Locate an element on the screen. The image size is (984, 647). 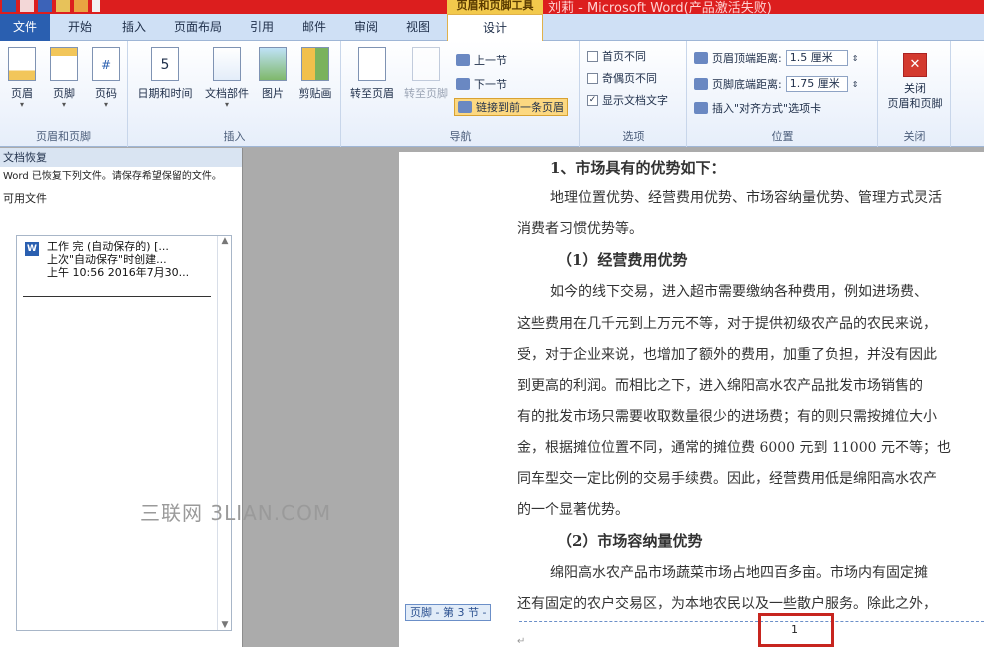
footer-distance-label: 页脚底端距离: is located at coordinates (747, 84).